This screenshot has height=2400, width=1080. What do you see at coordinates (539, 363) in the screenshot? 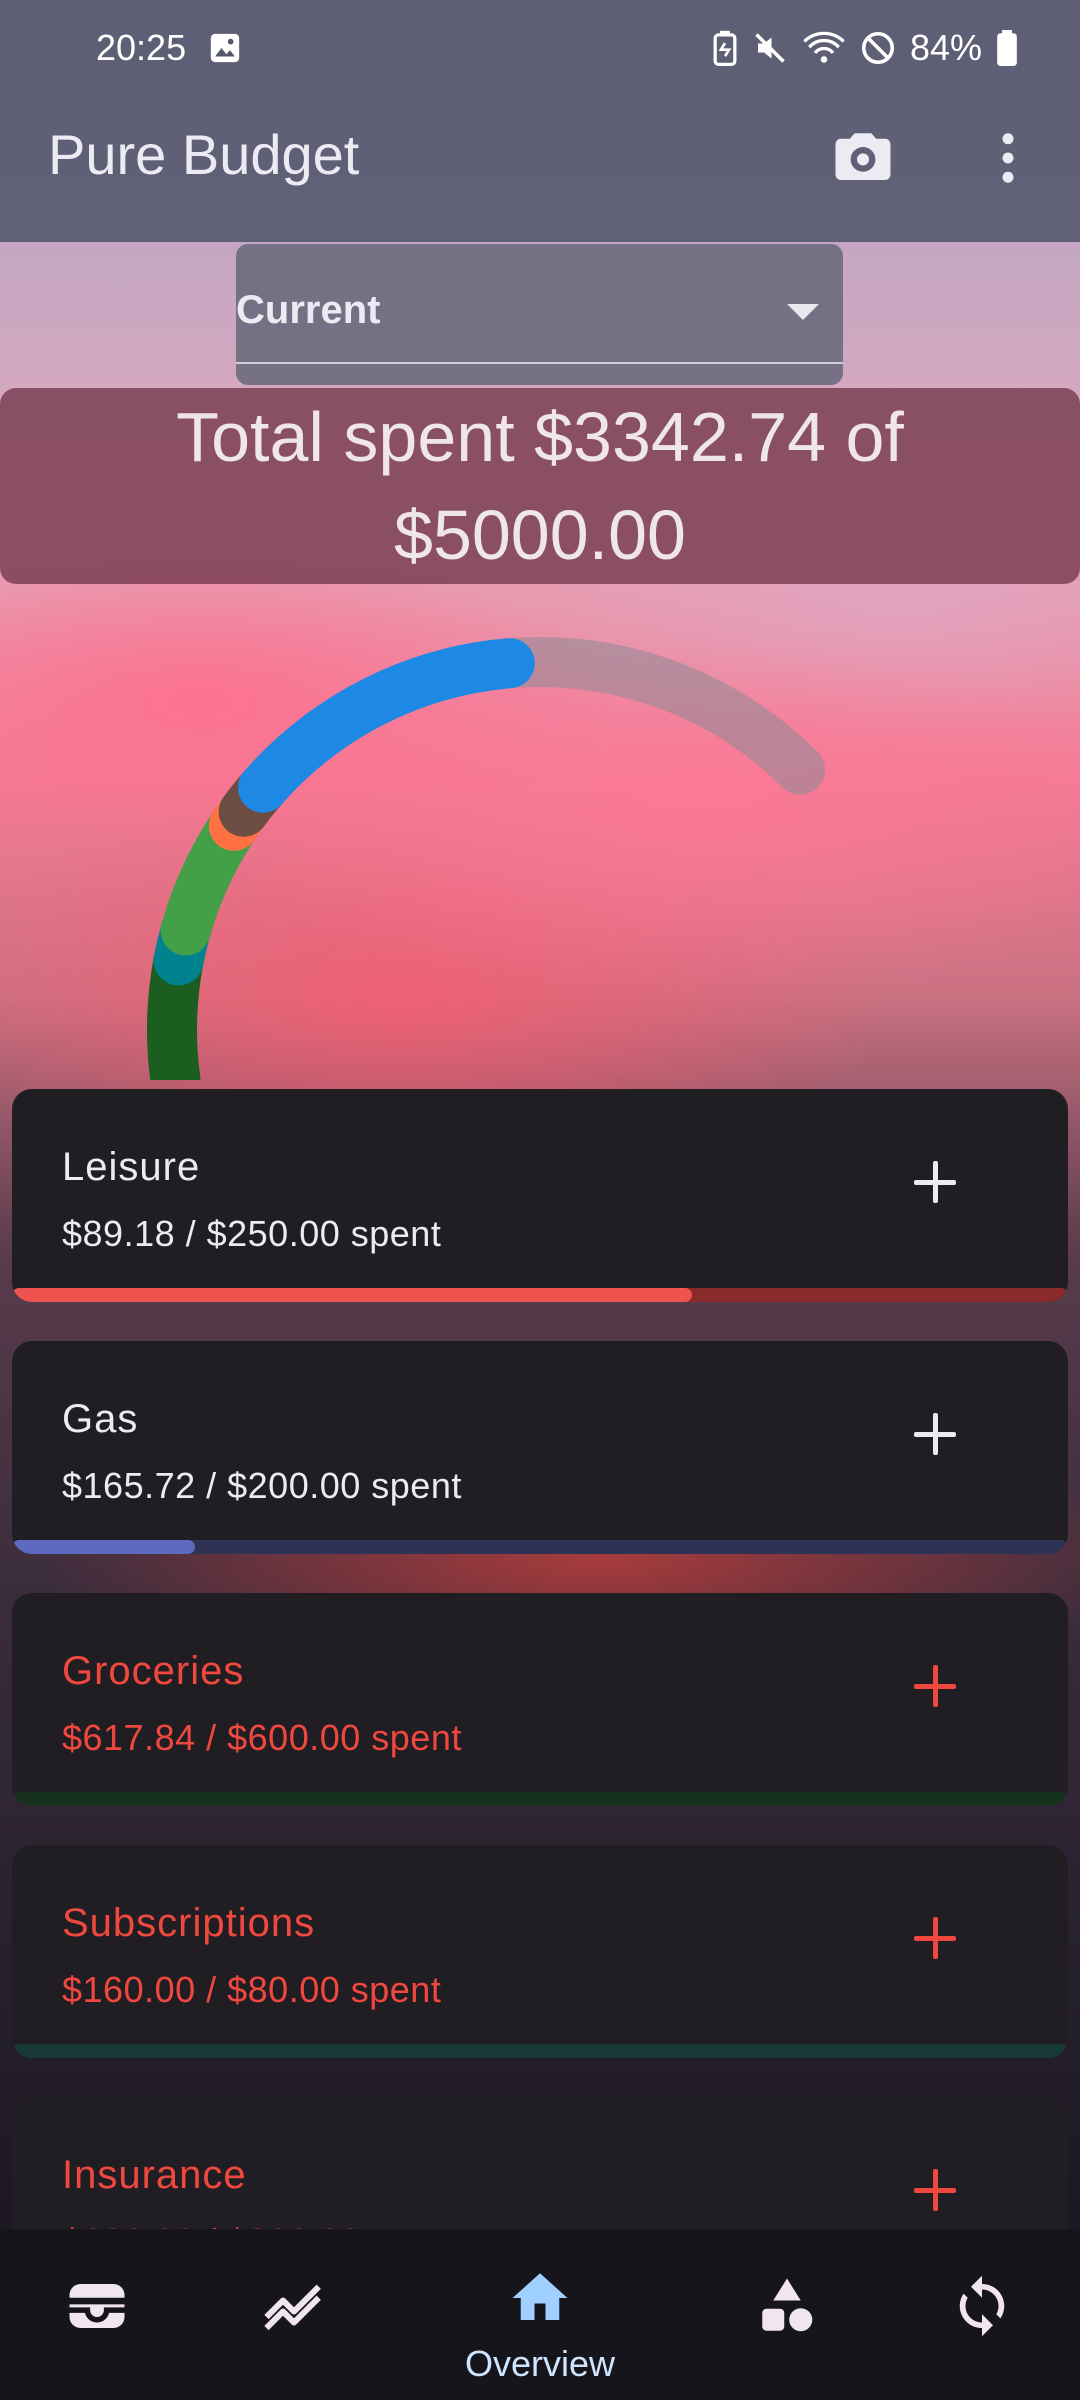
I see `dropdown-underline` at bounding box center [539, 363].